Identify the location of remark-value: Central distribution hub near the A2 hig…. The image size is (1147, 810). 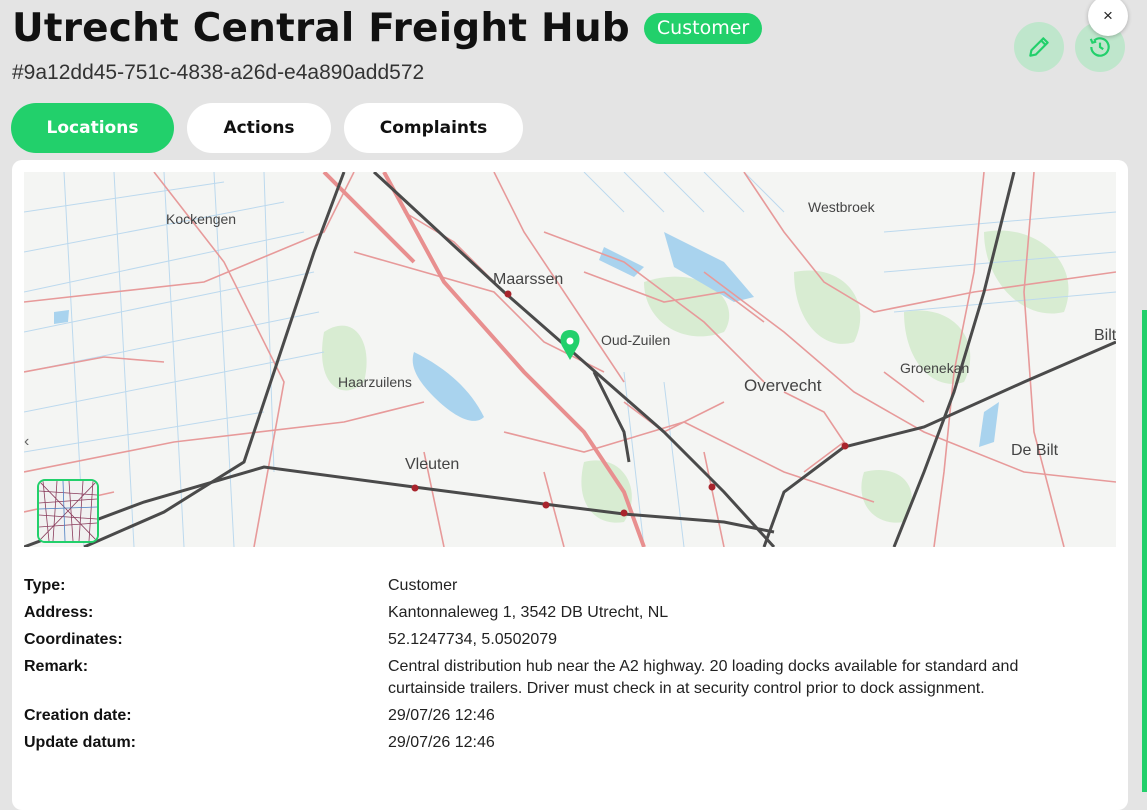
(703, 677).